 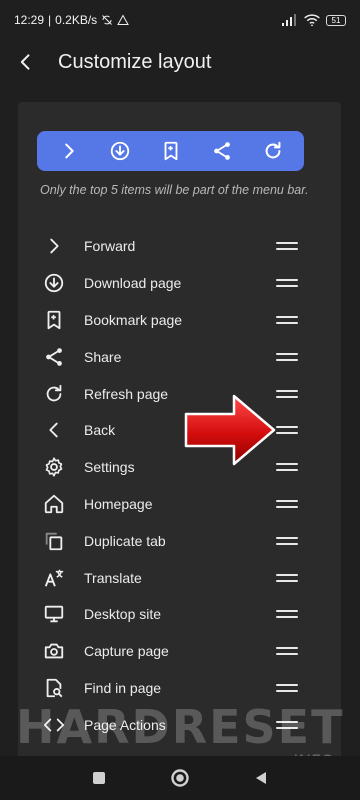 What do you see at coordinates (76, 20) in the screenshot?
I see `status-speed: 0.2KB/s` at bounding box center [76, 20].